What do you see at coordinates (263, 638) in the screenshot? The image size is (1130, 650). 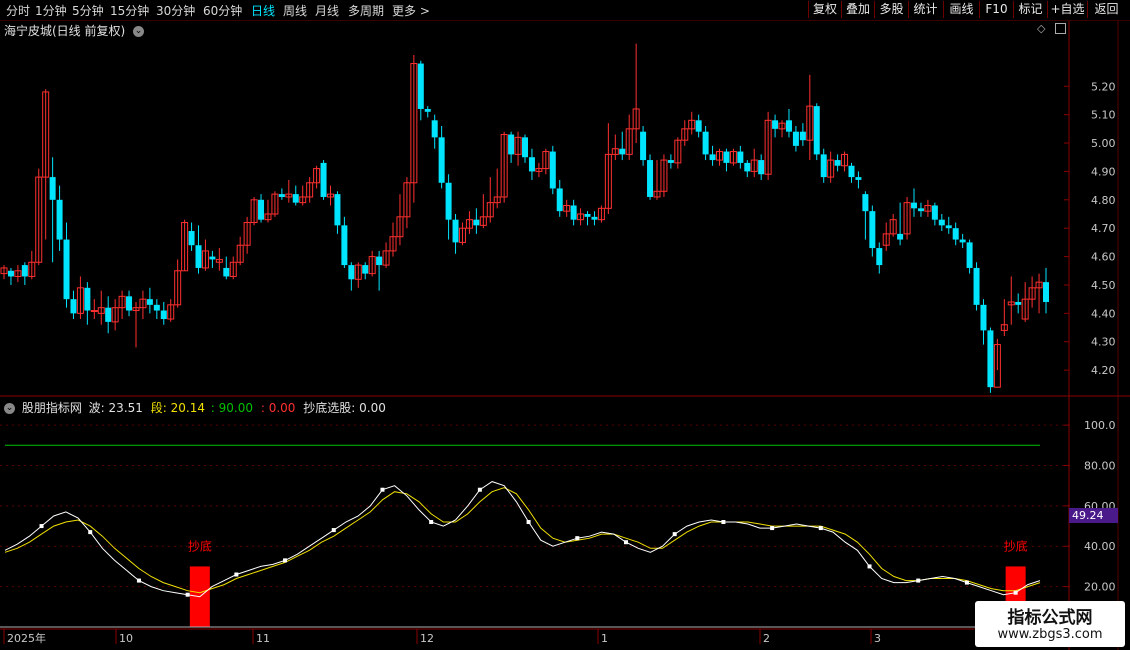 I see `date-tick-label: 11` at bounding box center [263, 638].